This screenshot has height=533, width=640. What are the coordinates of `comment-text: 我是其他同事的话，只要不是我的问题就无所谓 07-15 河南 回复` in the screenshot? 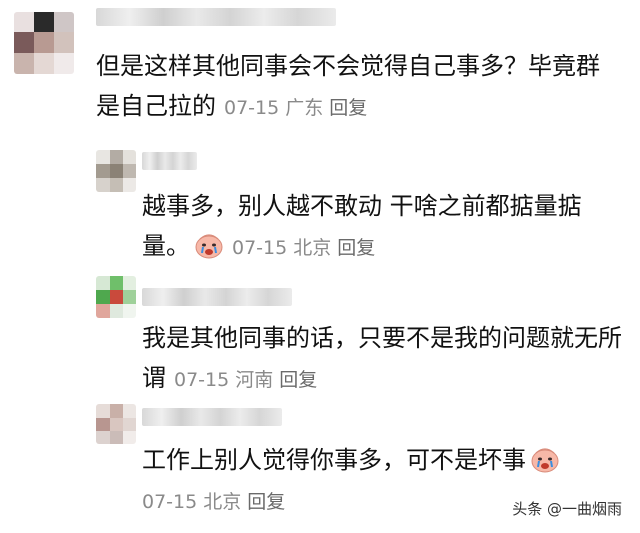 It's located at (382, 358).